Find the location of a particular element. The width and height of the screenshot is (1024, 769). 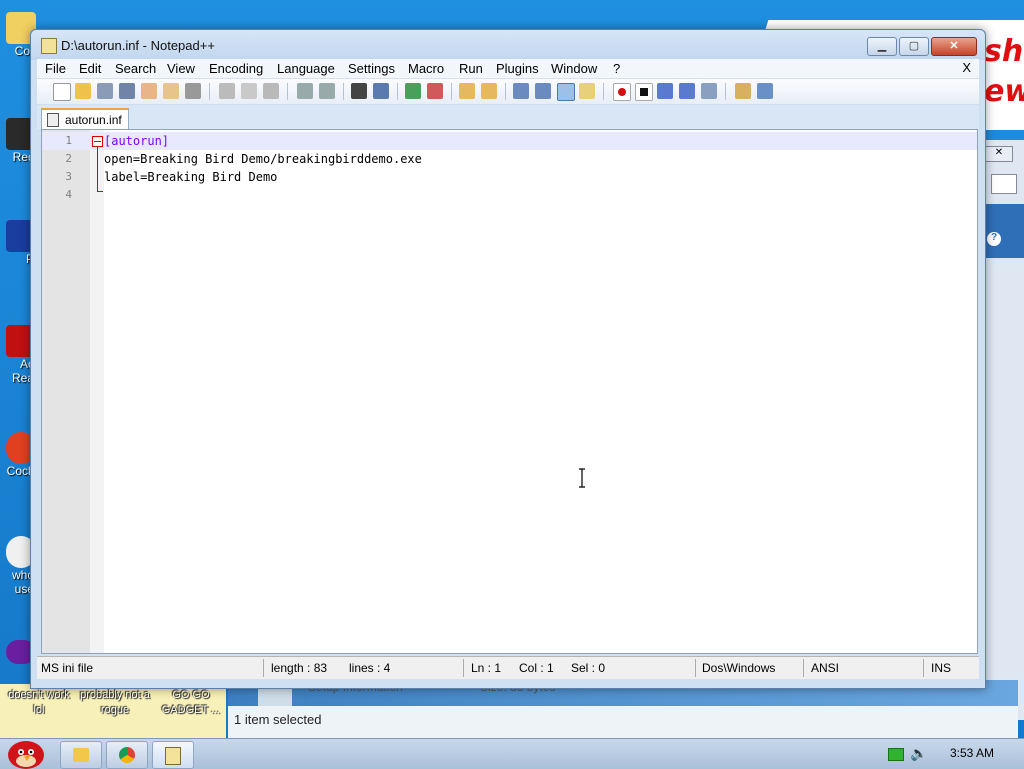

editor-line: 1 [autorun] is located at coordinates (509, 141).